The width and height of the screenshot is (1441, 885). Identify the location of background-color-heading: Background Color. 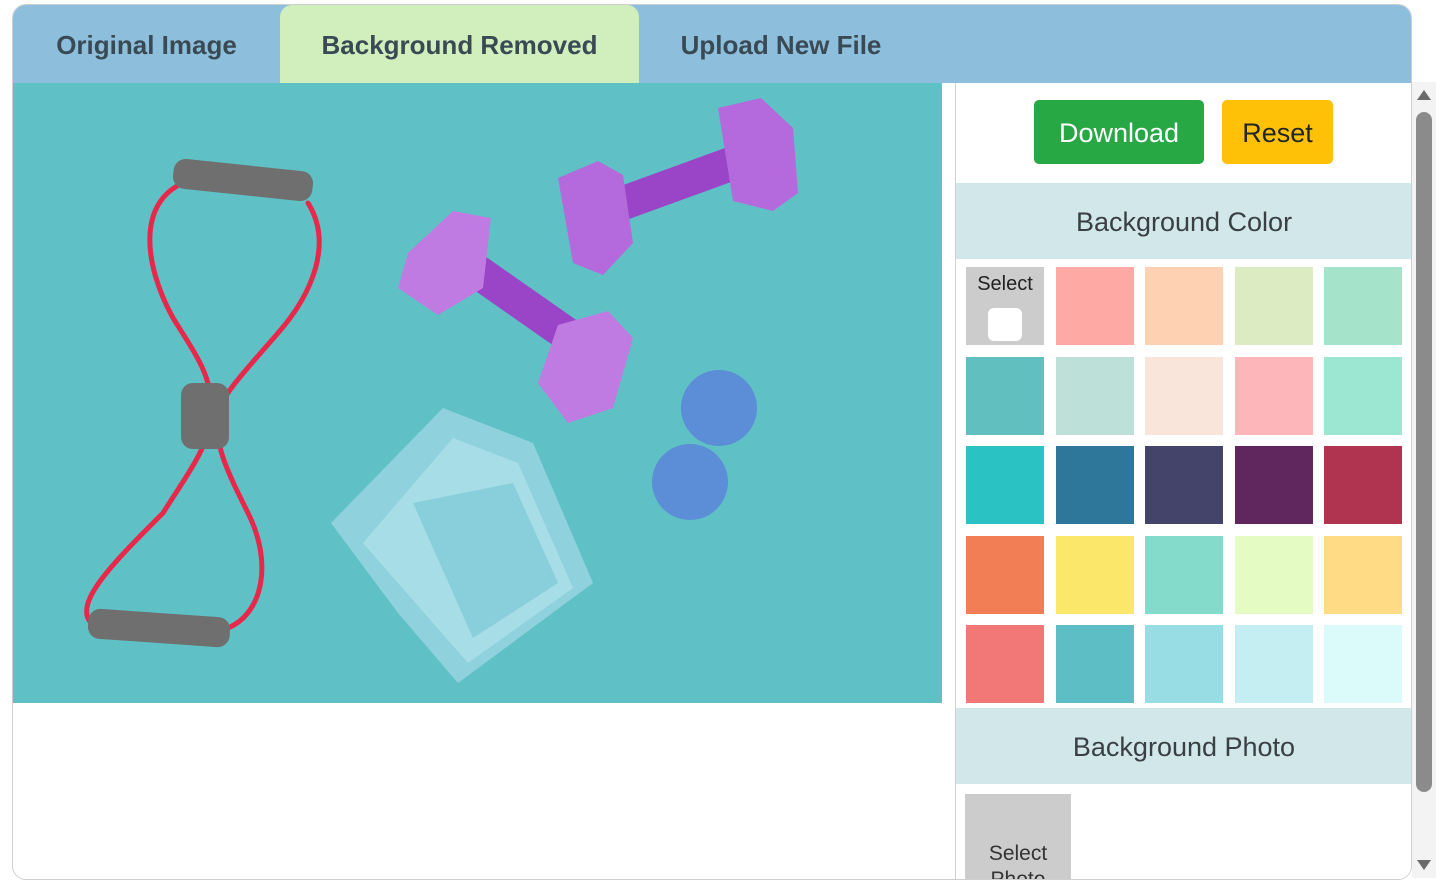
(1183, 221).